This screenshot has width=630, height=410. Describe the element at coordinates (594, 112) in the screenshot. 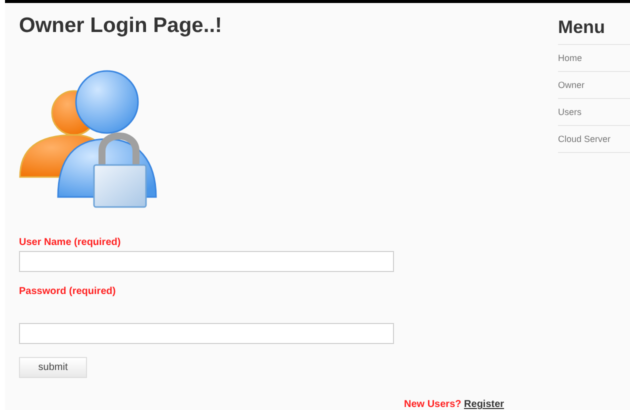

I see `menu-item: Users` at that location.